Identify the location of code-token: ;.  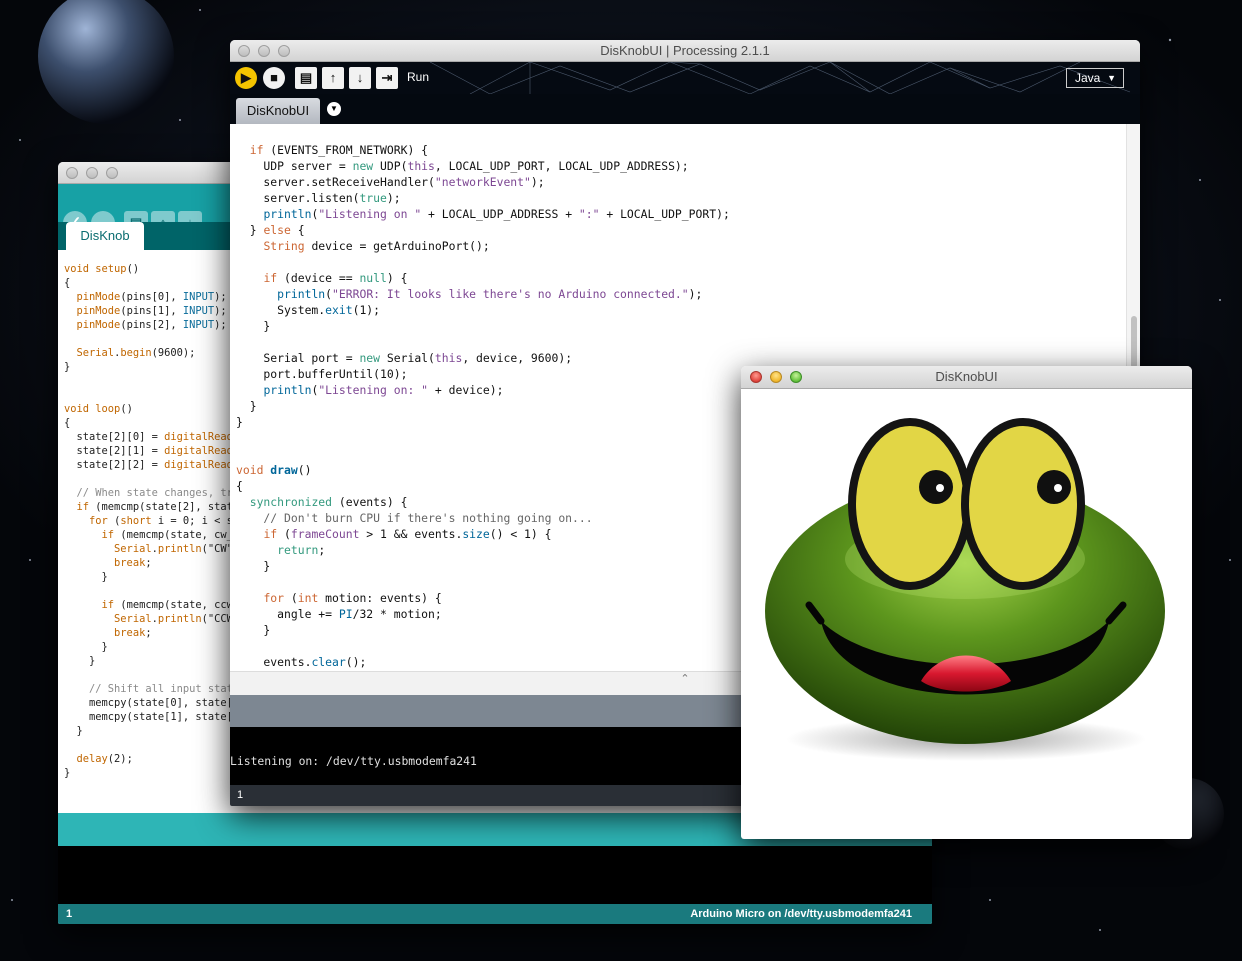
(148, 563).